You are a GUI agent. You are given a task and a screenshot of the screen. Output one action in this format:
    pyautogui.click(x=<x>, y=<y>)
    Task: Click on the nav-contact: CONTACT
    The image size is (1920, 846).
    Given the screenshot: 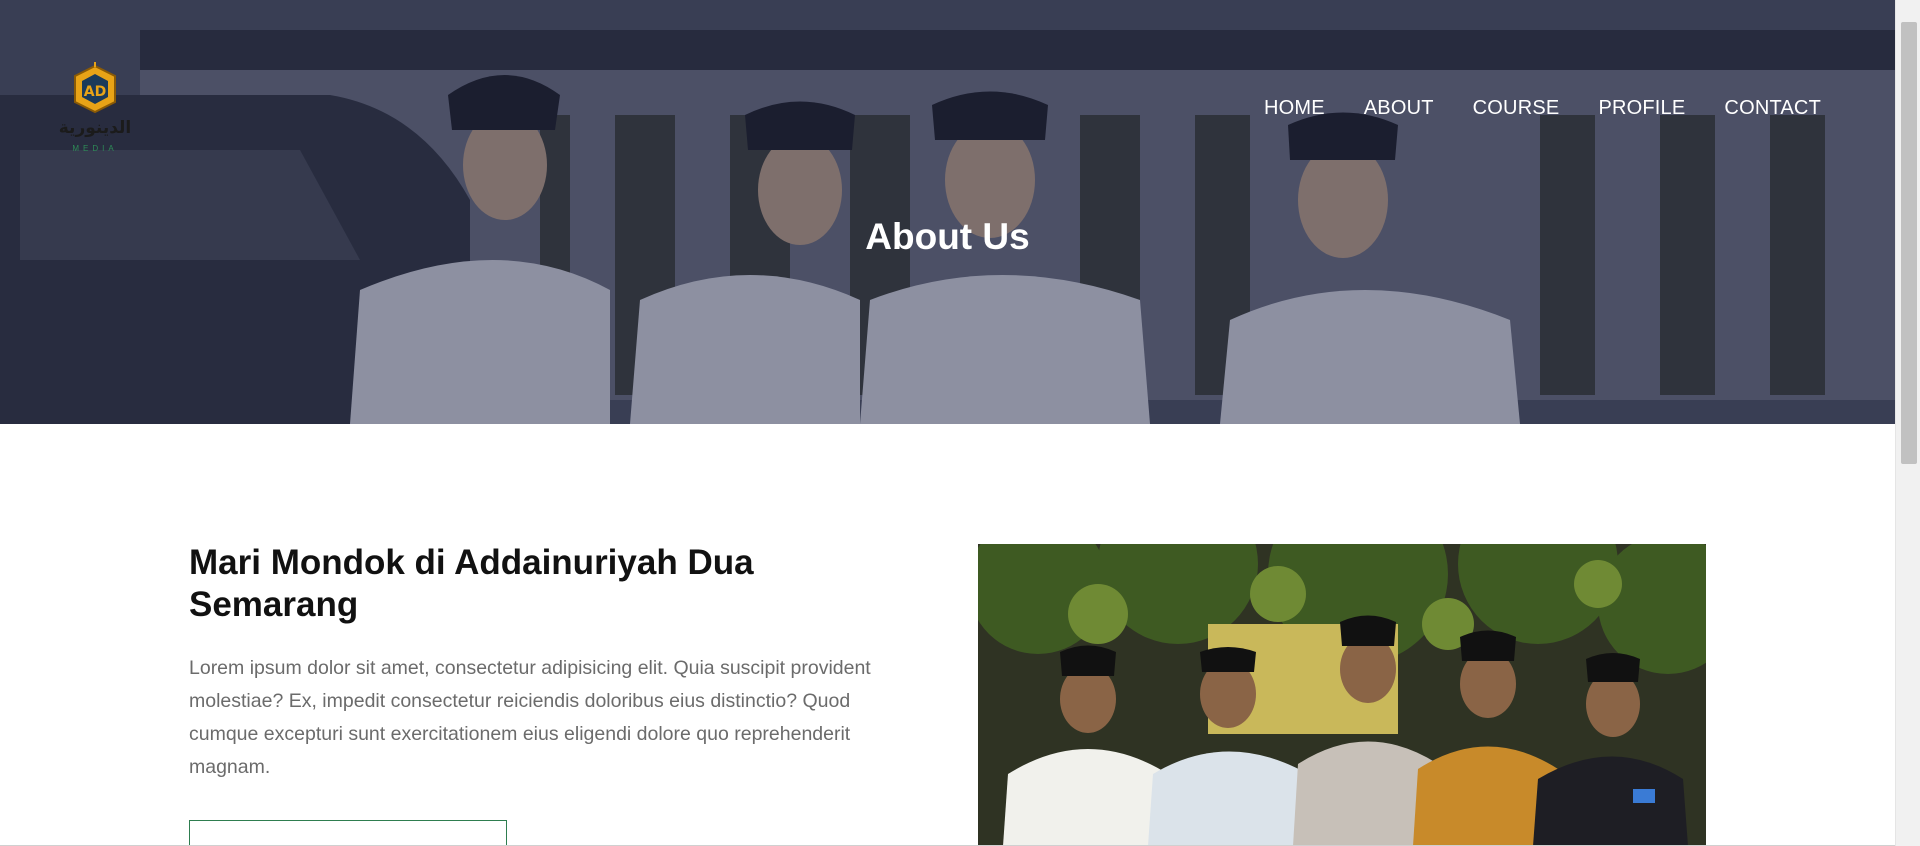 What is the action you would take?
    pyautogui.click(x=1772, y=108)
    